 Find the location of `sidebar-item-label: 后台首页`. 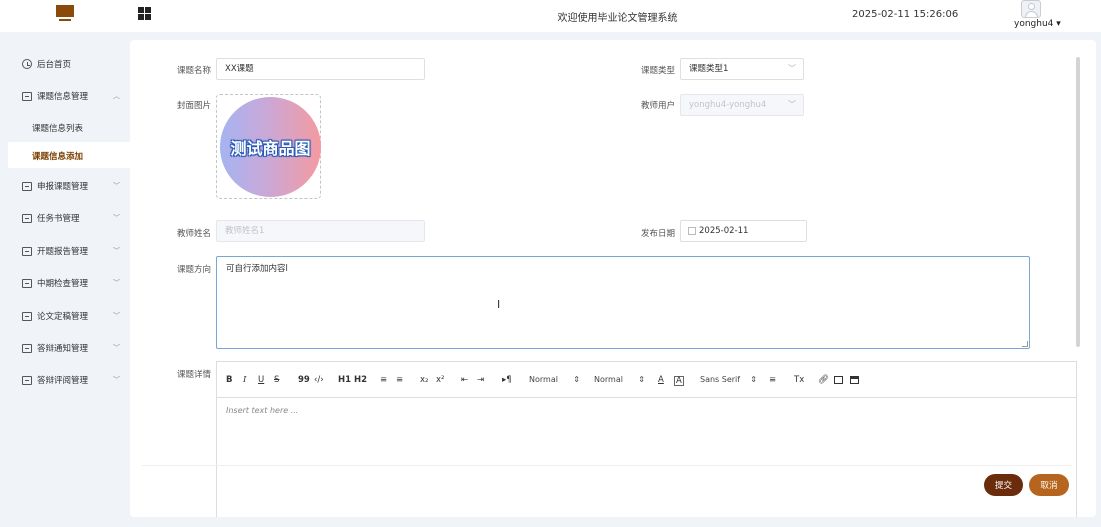

sidebar-item-label: 后台首页 is located at coordinates (54, 65).